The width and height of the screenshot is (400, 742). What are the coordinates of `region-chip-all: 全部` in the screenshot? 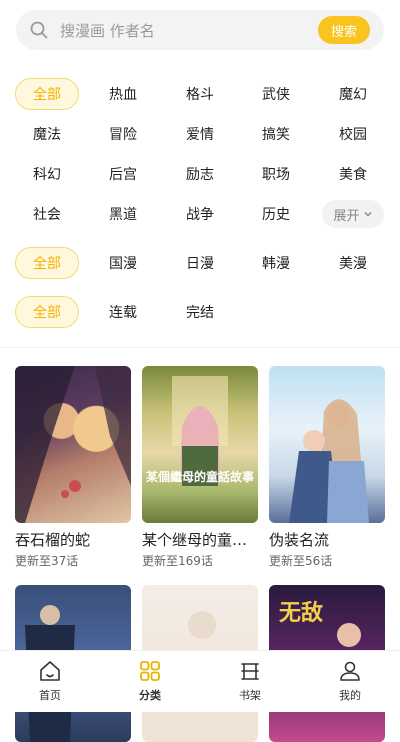 It's located at (47, 263).